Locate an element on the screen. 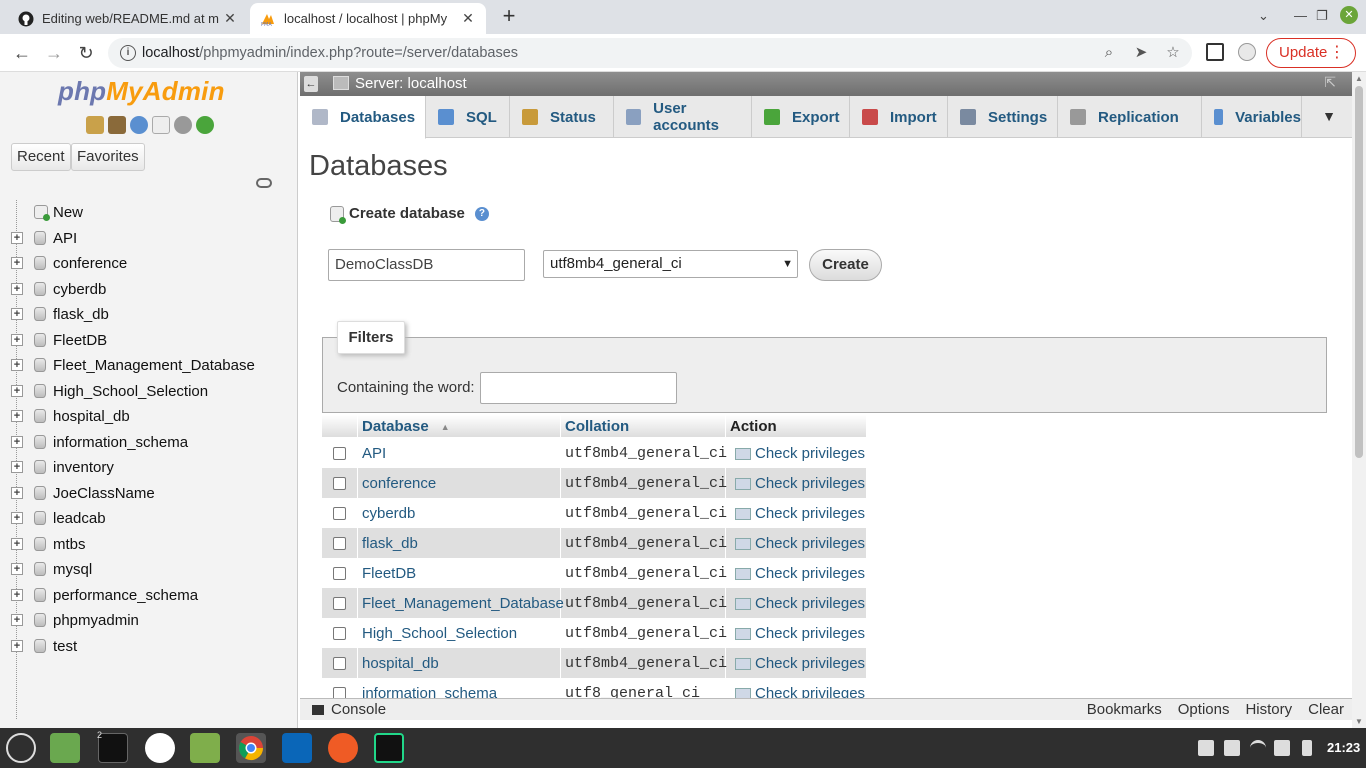 This screenshot has width=1366, height=768. tree-item-database: + leadcab is located at coordinates (150, 519).